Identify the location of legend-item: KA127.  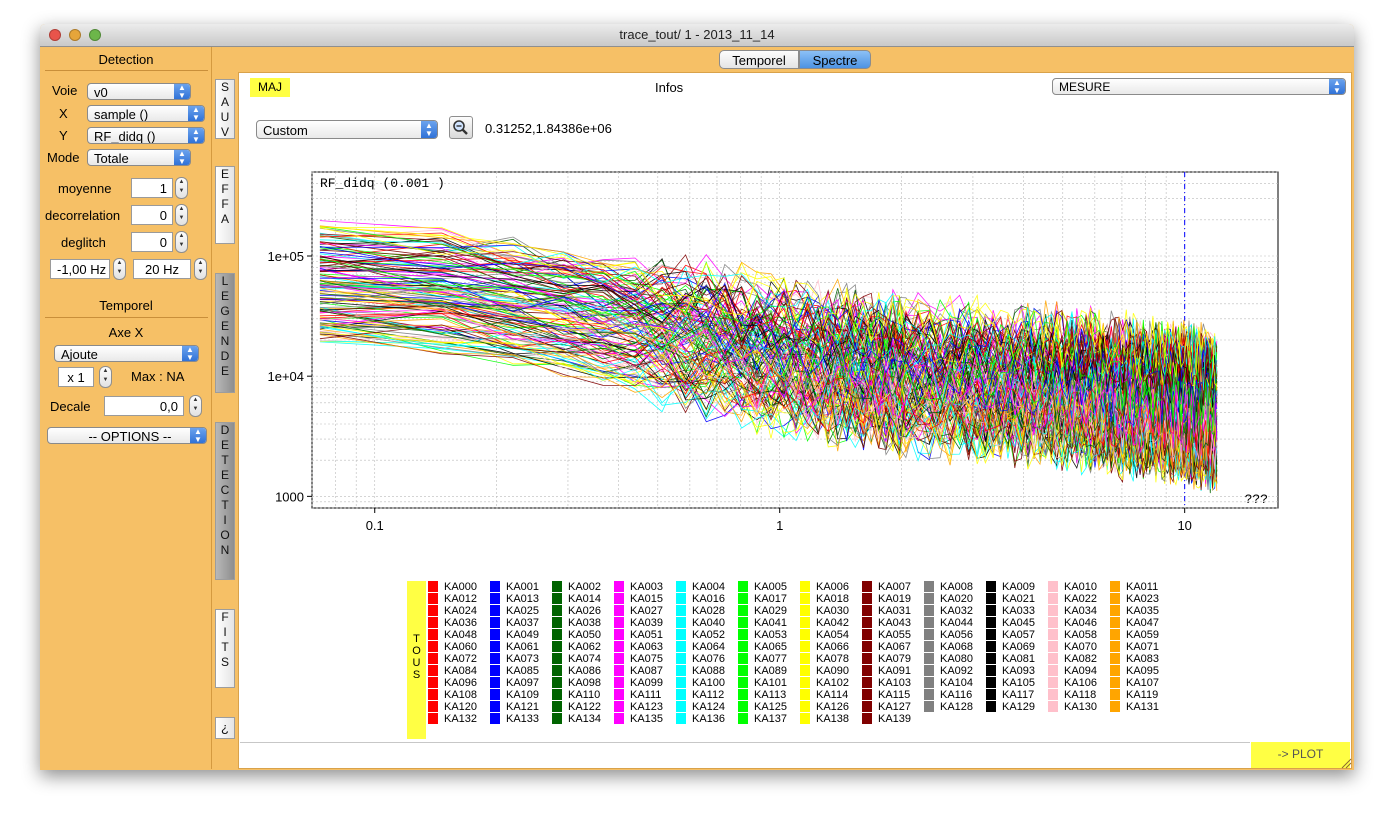
(893, 707).